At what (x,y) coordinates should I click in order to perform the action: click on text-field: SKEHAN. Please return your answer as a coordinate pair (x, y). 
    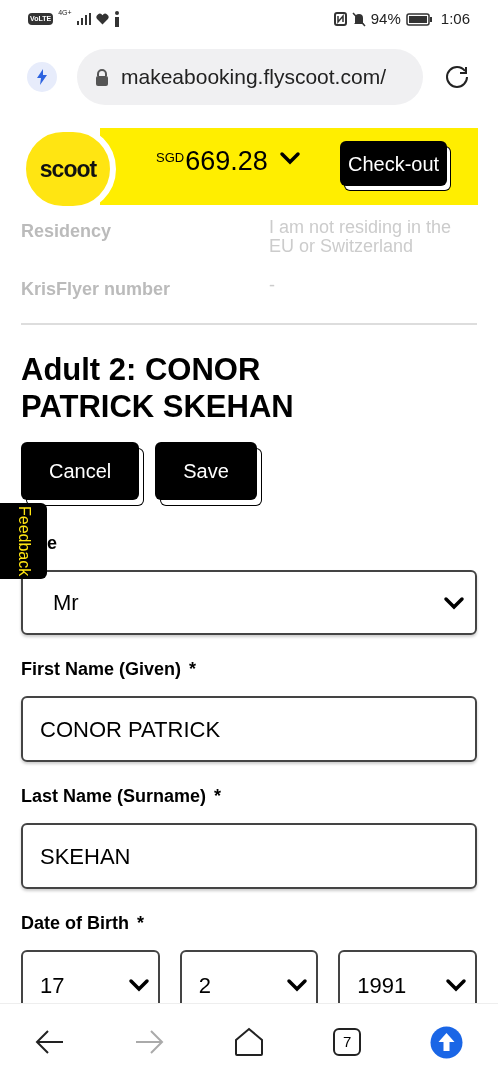
    Looking at the image, I should click on (249, 856).